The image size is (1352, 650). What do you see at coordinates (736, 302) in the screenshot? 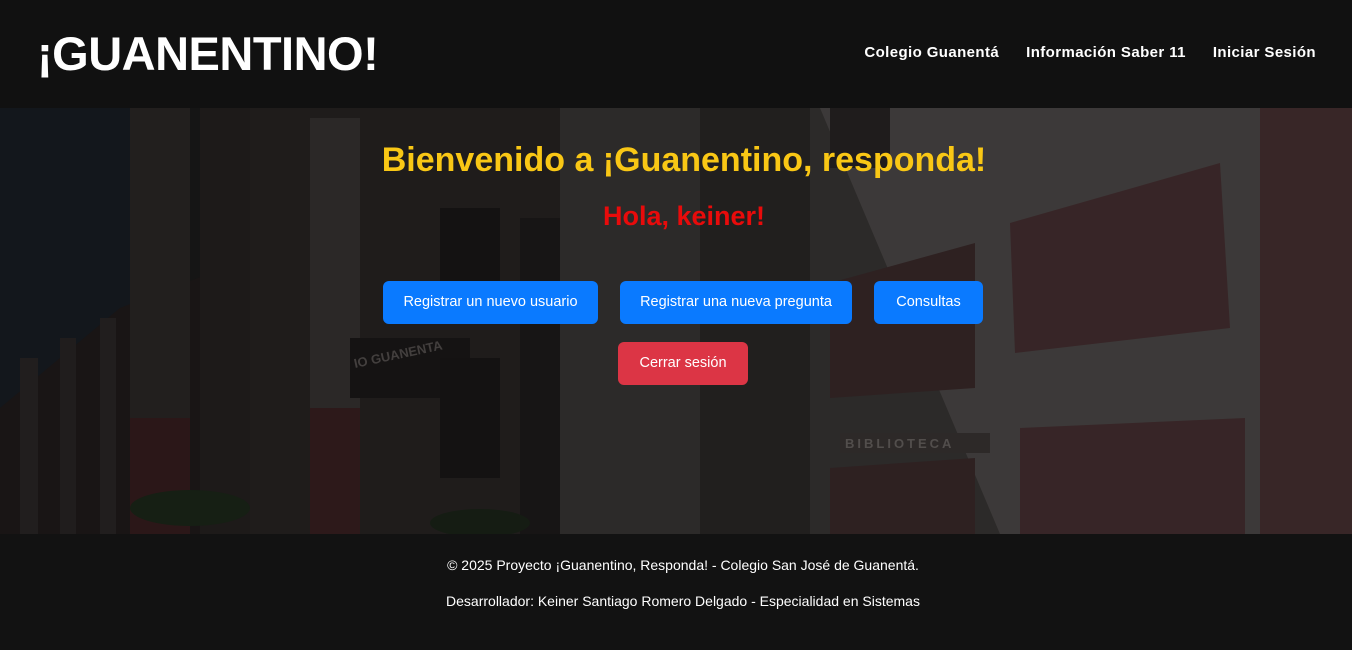
I see `register-question-button: Registrar una nueva pregunta` at bounding box center [736, 302].